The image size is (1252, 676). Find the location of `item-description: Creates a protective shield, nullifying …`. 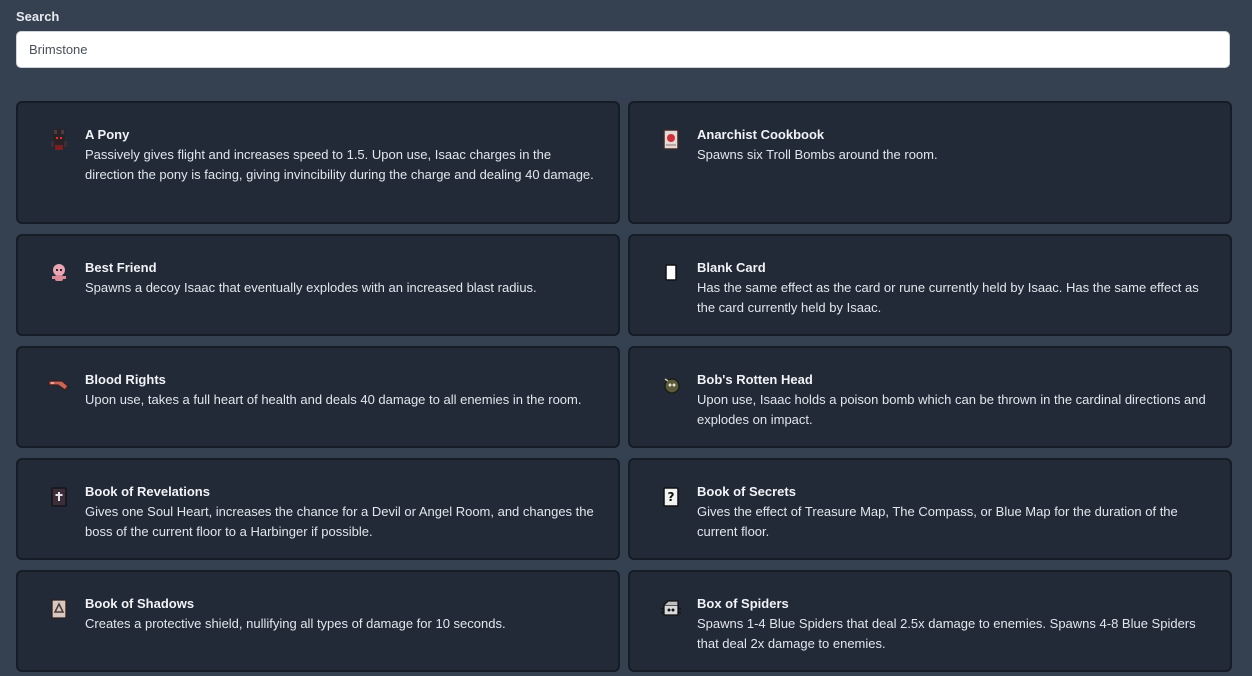

item-description: Creates a protective shield, nullifying … is located at coordinates (295, 623).